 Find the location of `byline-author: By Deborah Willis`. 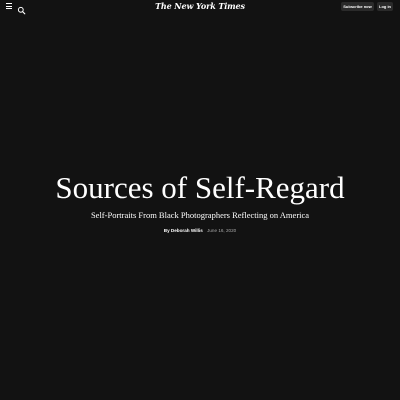

byline-author: By Deborah Willis is located at coordinates (183, 230).